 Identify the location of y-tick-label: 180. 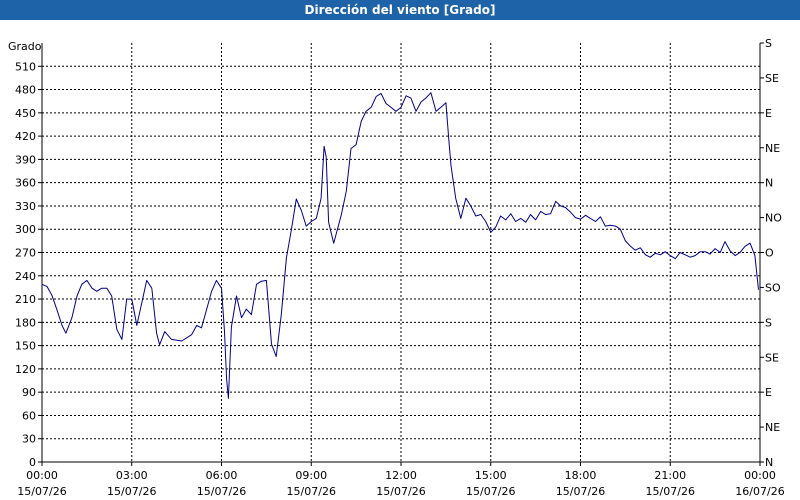
(25, 322).